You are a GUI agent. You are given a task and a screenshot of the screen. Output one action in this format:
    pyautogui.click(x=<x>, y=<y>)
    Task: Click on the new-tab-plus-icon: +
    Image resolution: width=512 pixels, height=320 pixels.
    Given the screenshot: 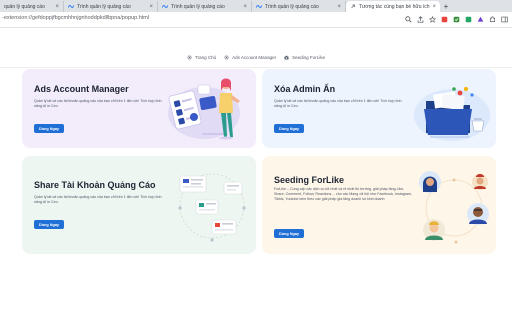 What is the action you would take?
    pyautogui.click(x=446, y=6)
    